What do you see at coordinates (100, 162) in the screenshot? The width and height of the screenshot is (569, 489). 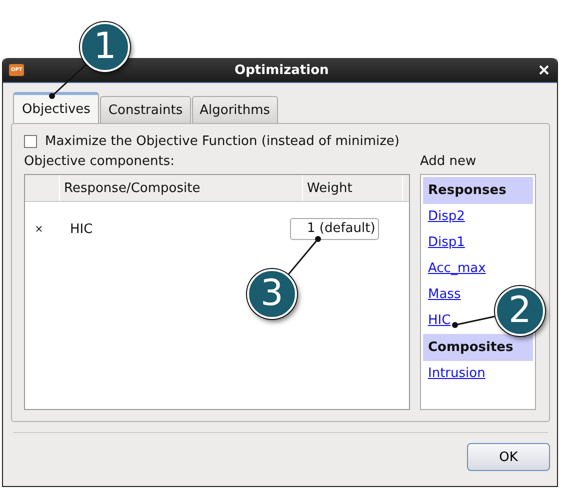 I see `section-label: Objective components:` at bounding box center [100, 162].